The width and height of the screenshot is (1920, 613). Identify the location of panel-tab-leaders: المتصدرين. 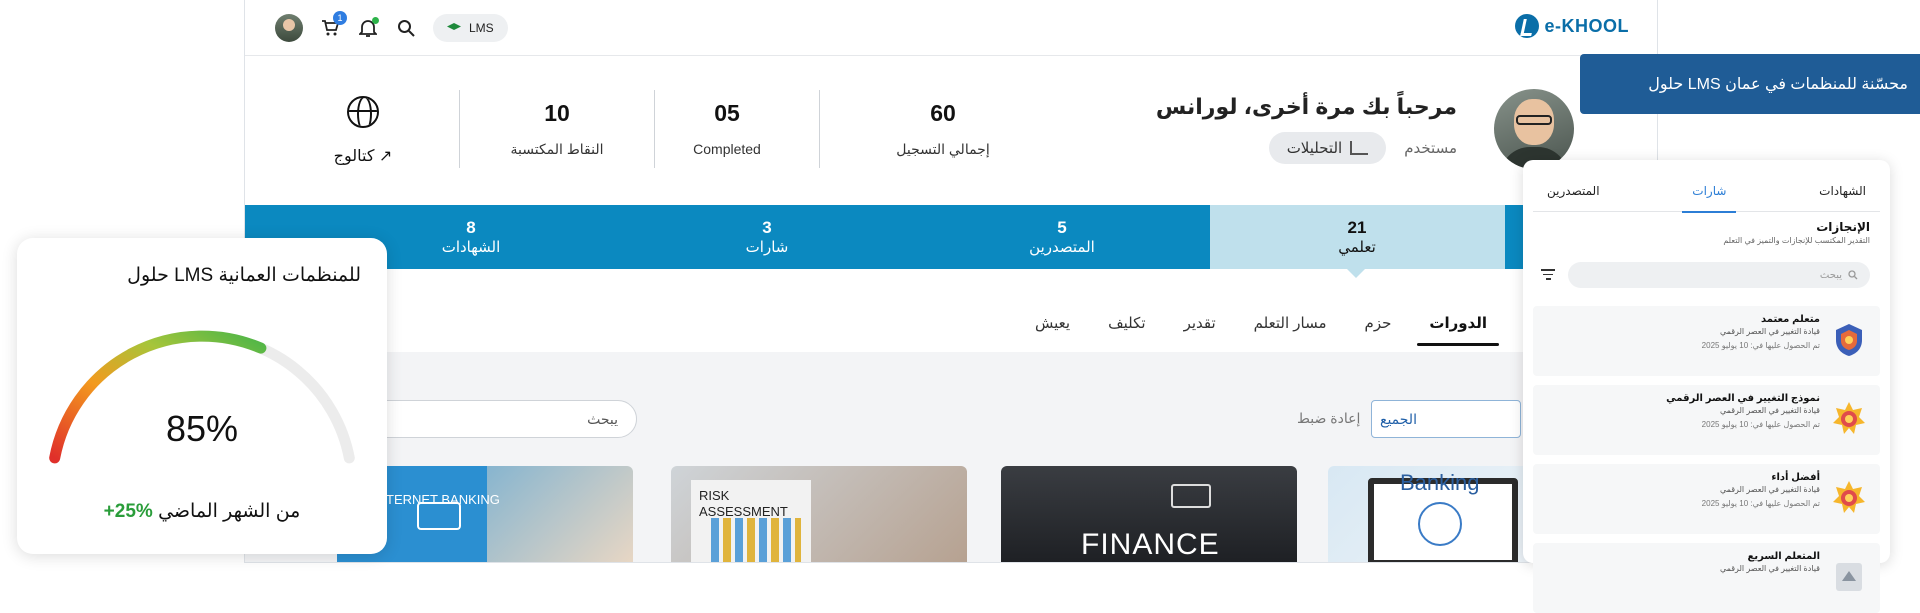
(1573, 191).